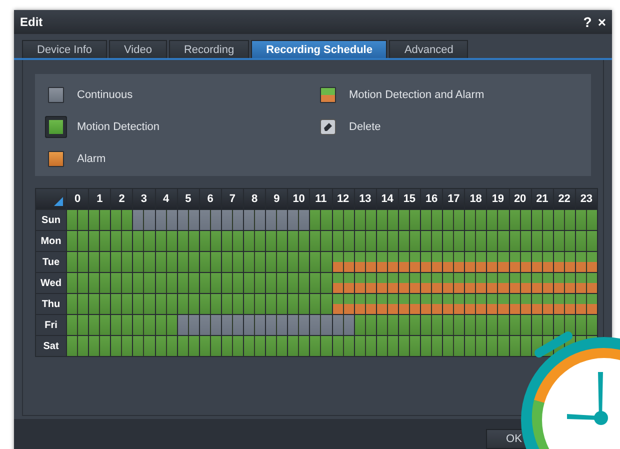 Image resolution: width=620 pixels, height=449 pixels. Describe the element at coordinates (587, 22) in the screenshot. I see `help-button: ?` at that location.